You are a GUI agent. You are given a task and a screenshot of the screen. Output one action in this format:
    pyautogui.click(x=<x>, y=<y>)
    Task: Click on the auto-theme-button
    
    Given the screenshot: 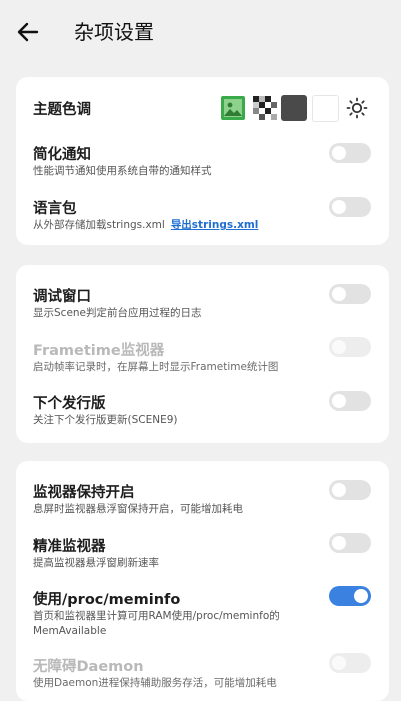 What is the action you would take?
    pyautogui.click(x=357, y=108)
    